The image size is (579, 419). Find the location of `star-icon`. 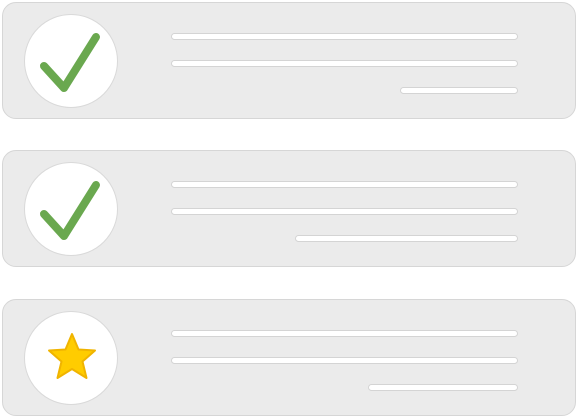

star-icon is located at coordinates (72, 356).